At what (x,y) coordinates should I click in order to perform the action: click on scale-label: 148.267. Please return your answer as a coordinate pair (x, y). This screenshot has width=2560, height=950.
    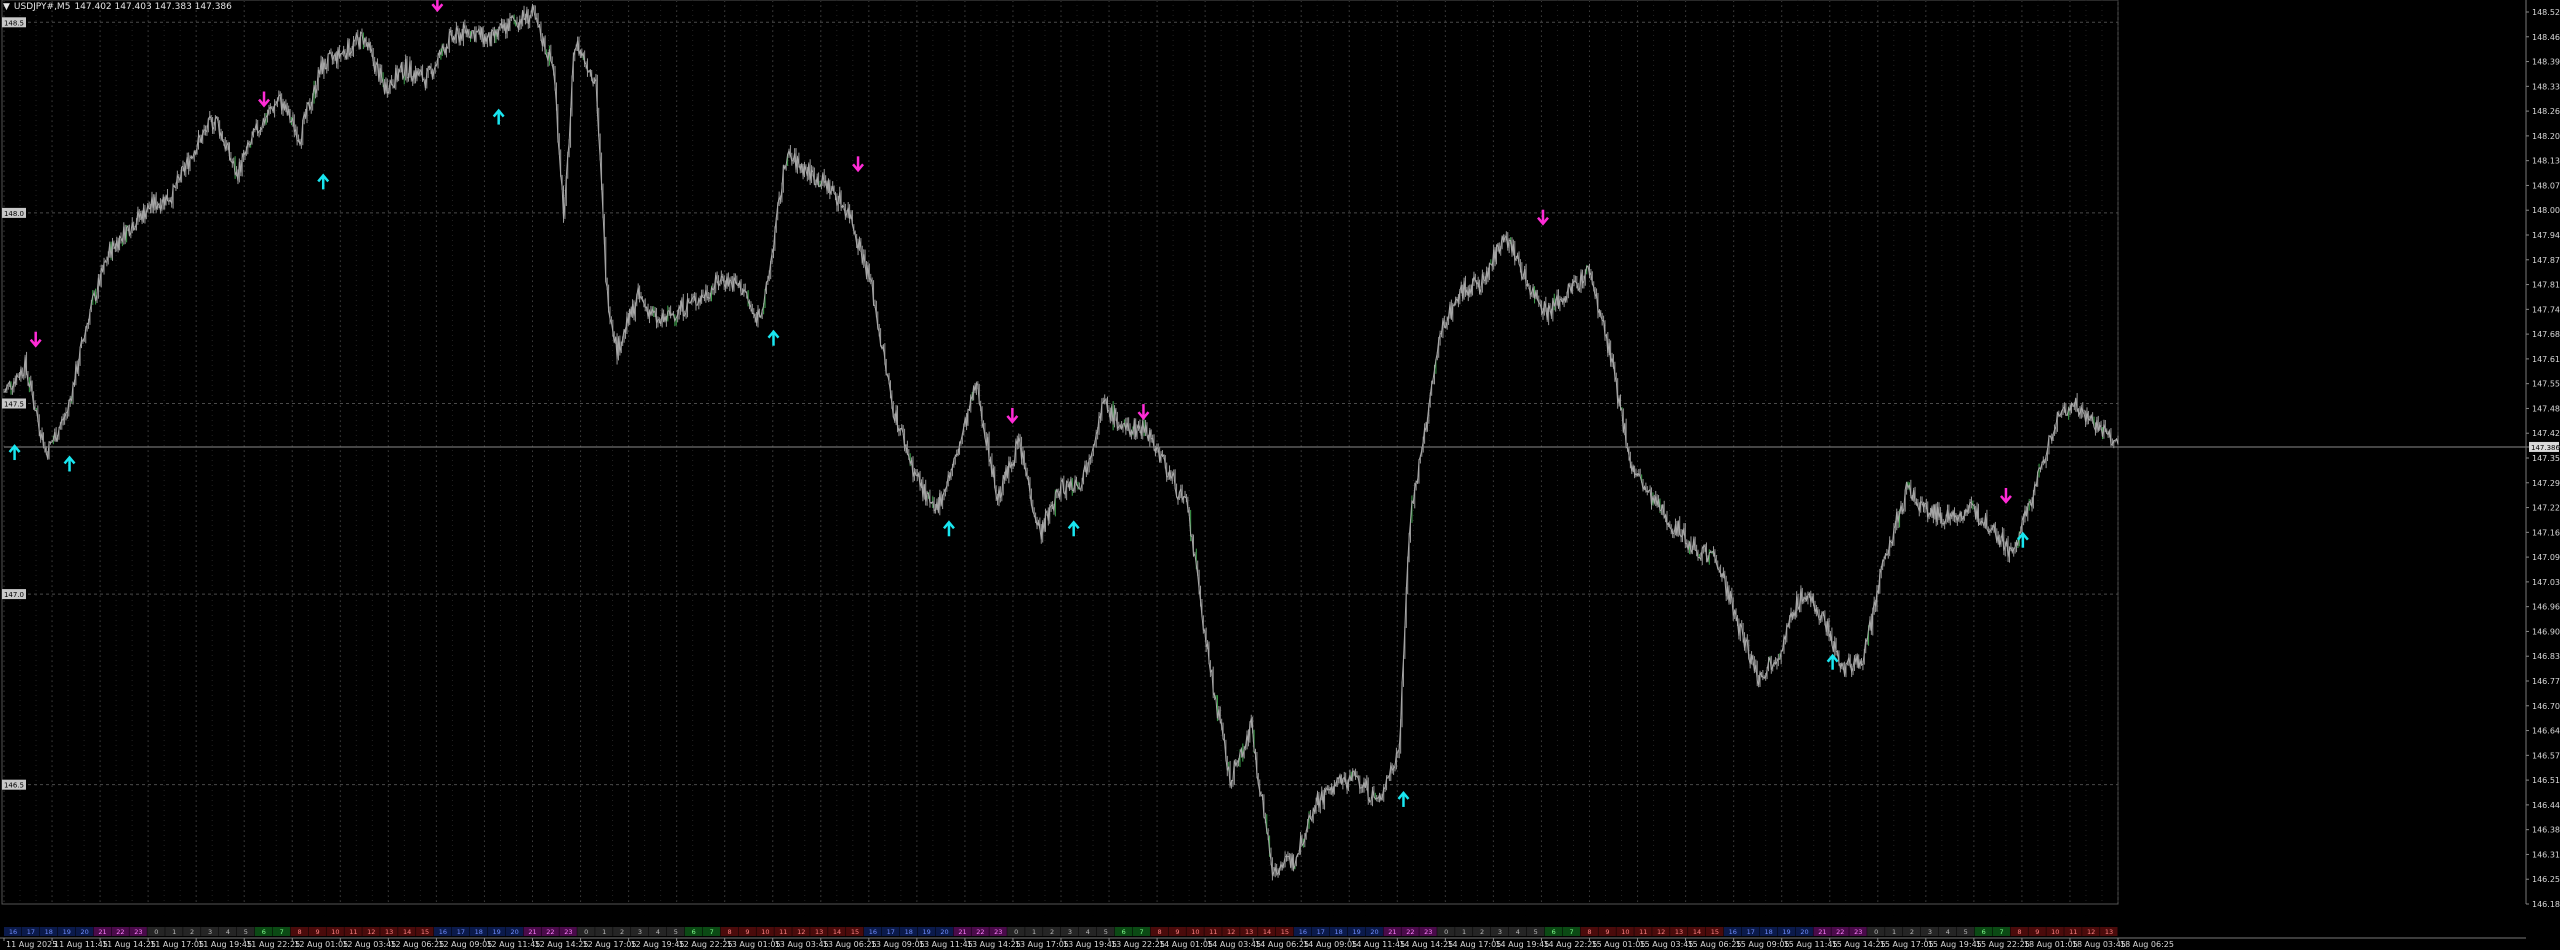
    Looking at the image, I should click on (2546, 111).